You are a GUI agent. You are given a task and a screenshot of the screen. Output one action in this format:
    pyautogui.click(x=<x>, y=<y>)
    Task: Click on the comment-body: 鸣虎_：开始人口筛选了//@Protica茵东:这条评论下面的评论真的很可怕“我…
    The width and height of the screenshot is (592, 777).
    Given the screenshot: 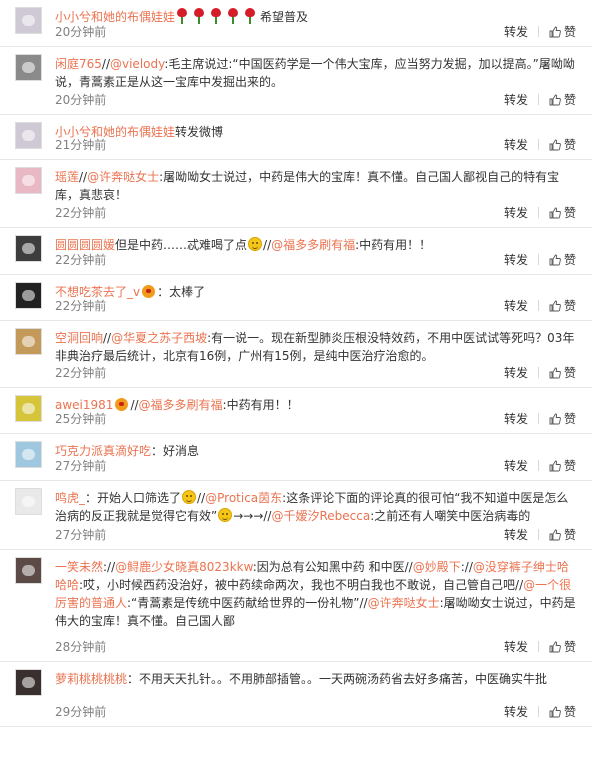 What is the action you would take?
    pyautogui.click(x=317, y=507)
    